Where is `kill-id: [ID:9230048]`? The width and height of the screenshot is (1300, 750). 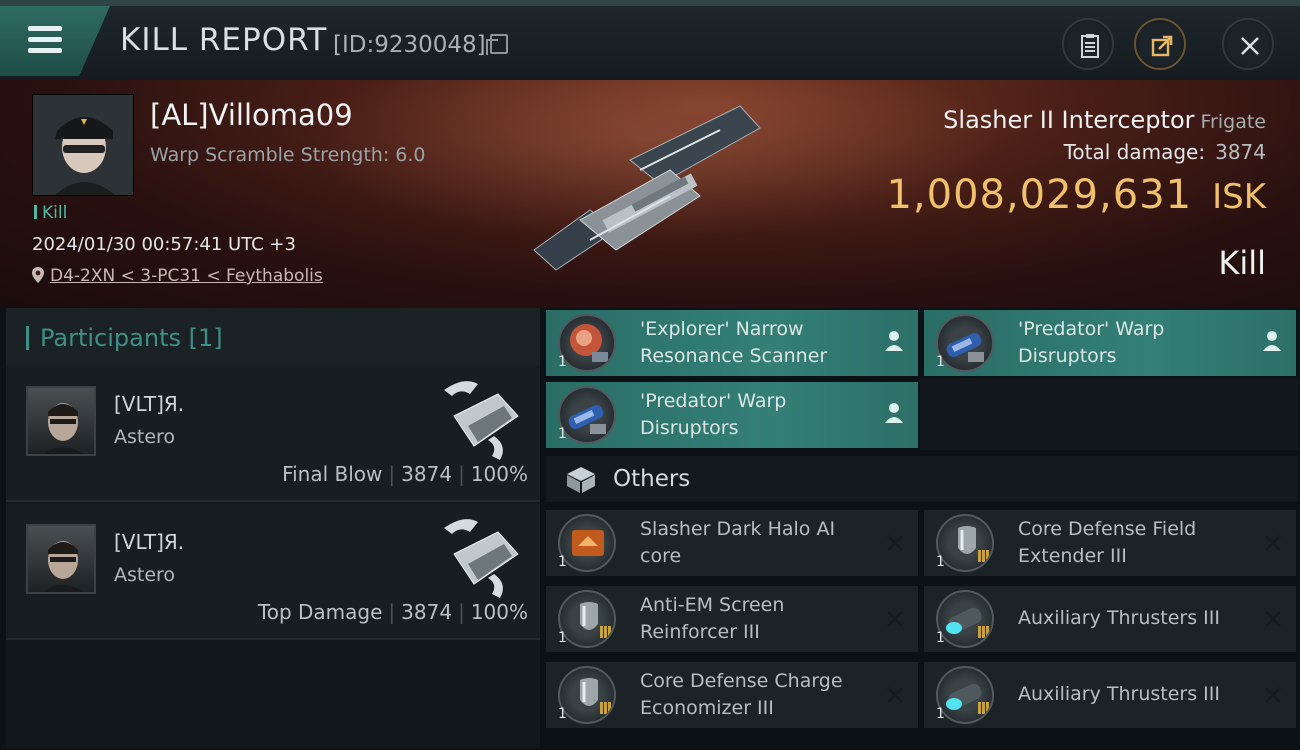 kill-id: [ID:9230048] is located at coordinates (409, 45).